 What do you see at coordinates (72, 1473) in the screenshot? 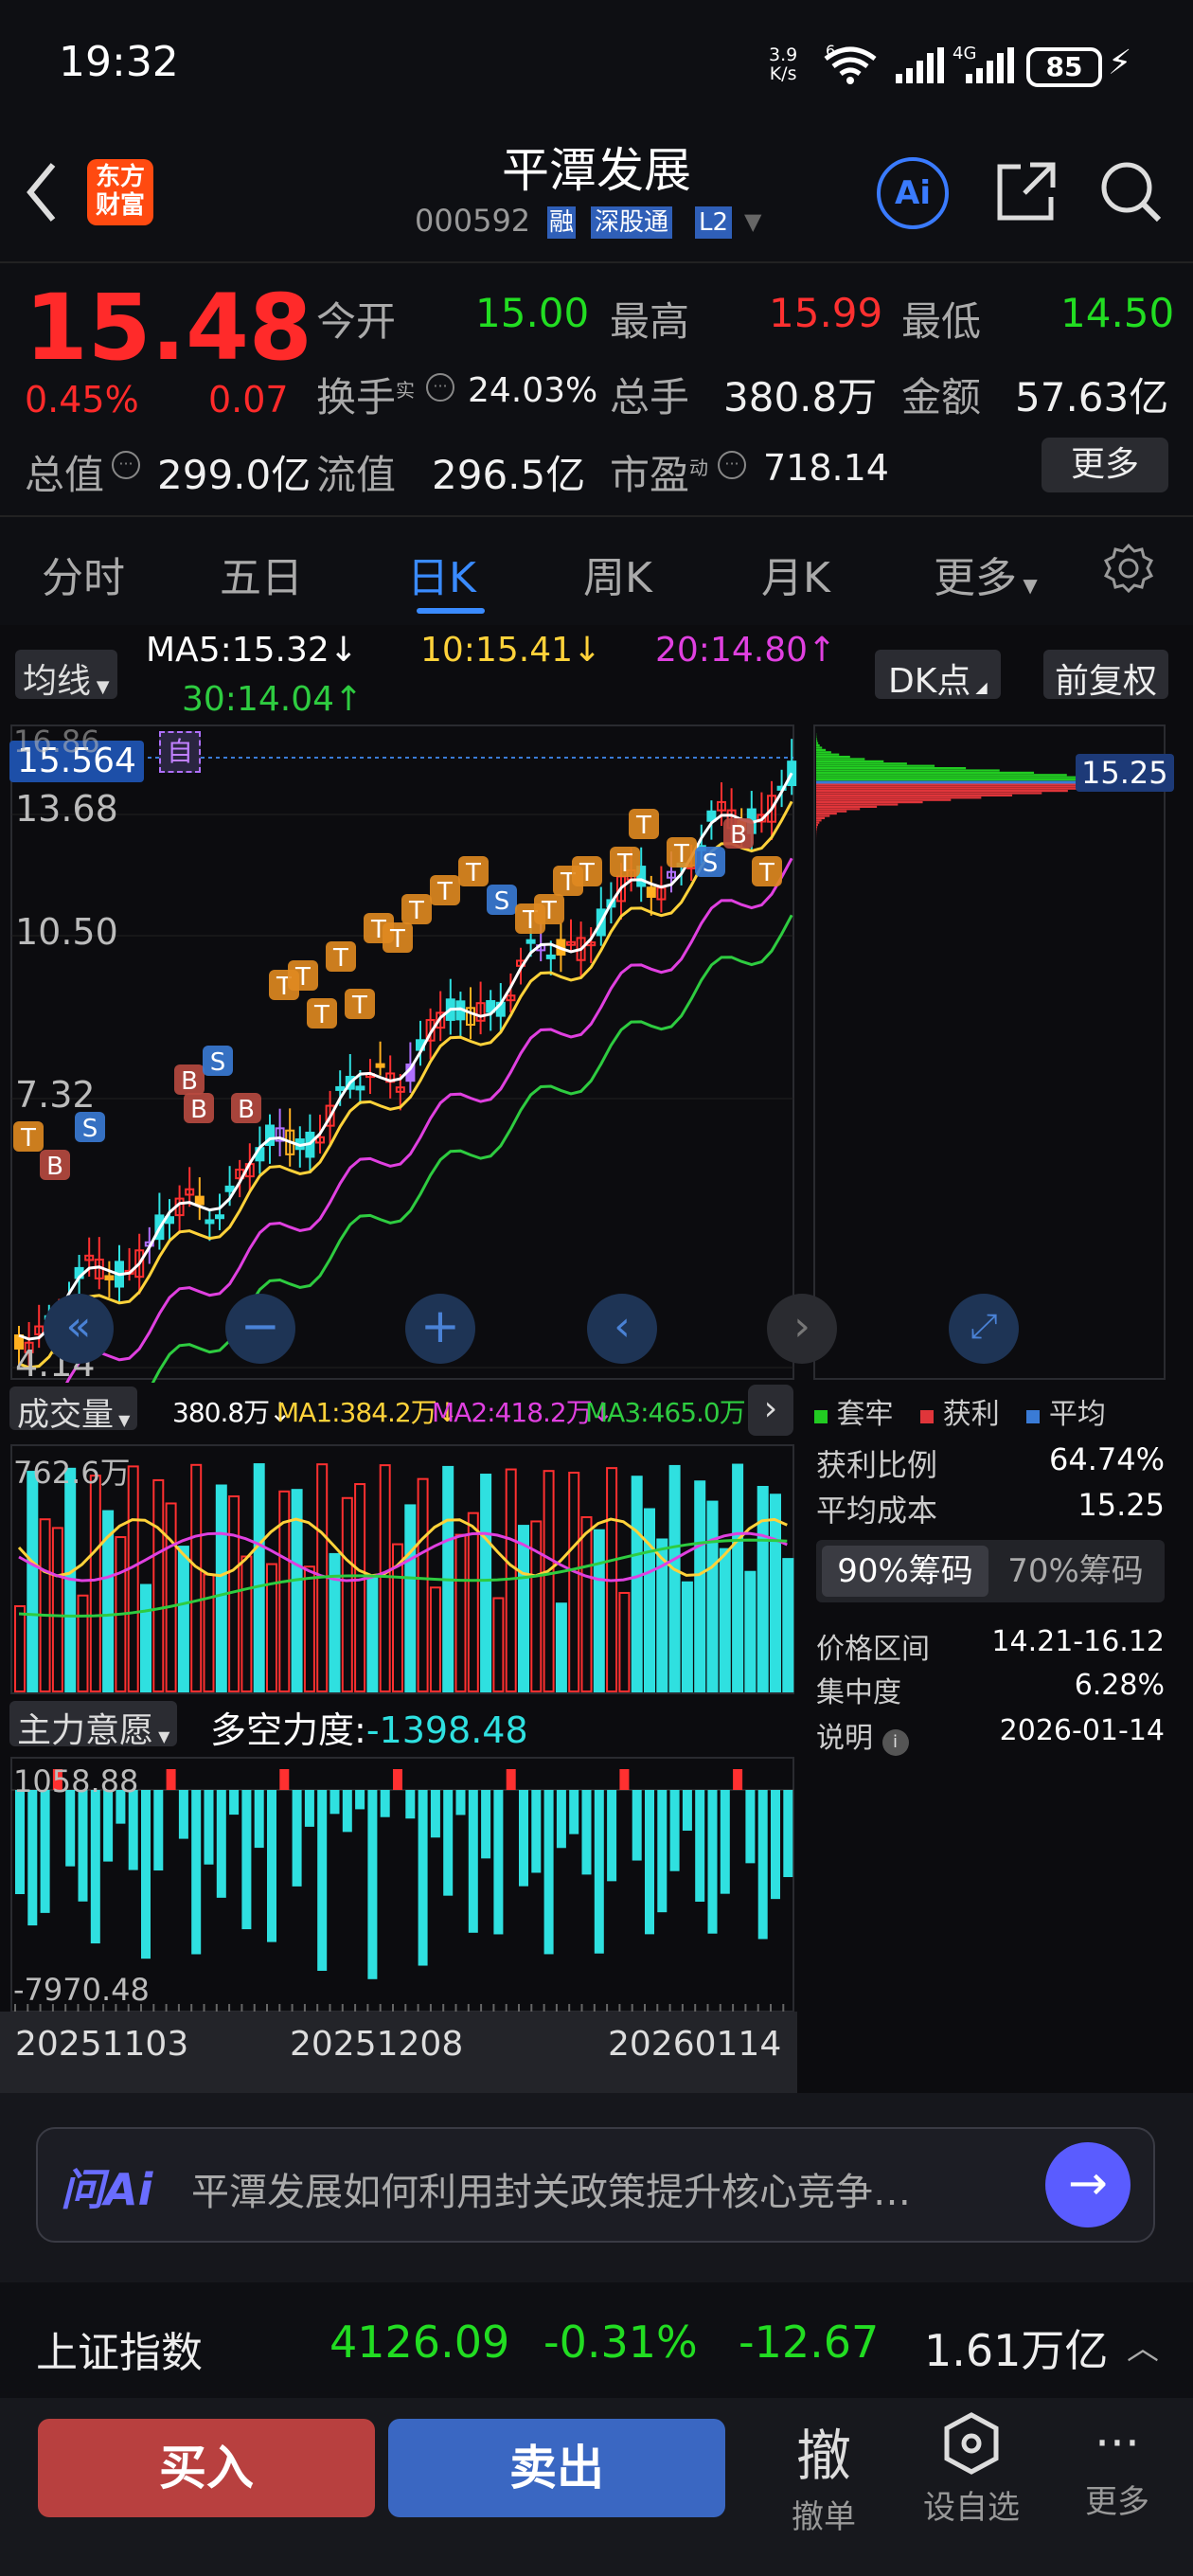
I see `volume-y-top: 762.6万` at bounding box center [72, 1473].